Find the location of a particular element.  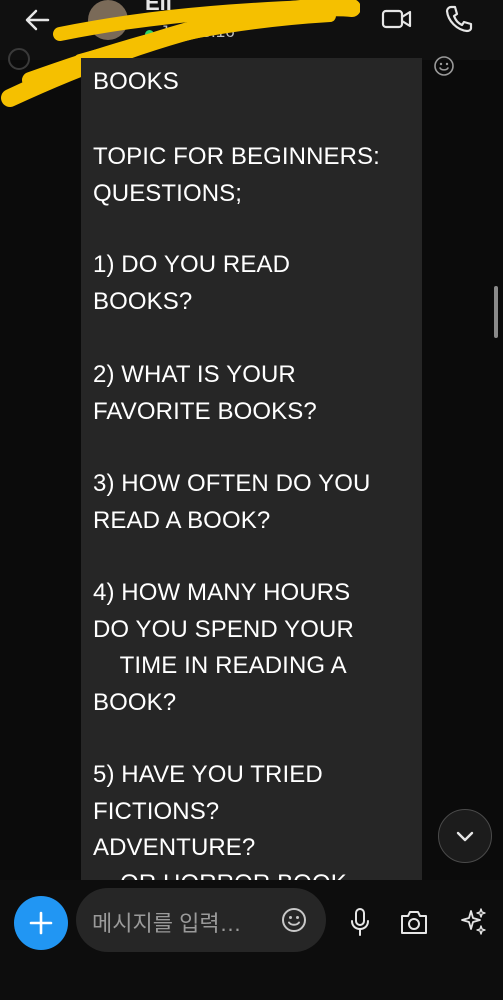

message-line: 4) HOW MANY HOURS is located at coordinates (222, 592).